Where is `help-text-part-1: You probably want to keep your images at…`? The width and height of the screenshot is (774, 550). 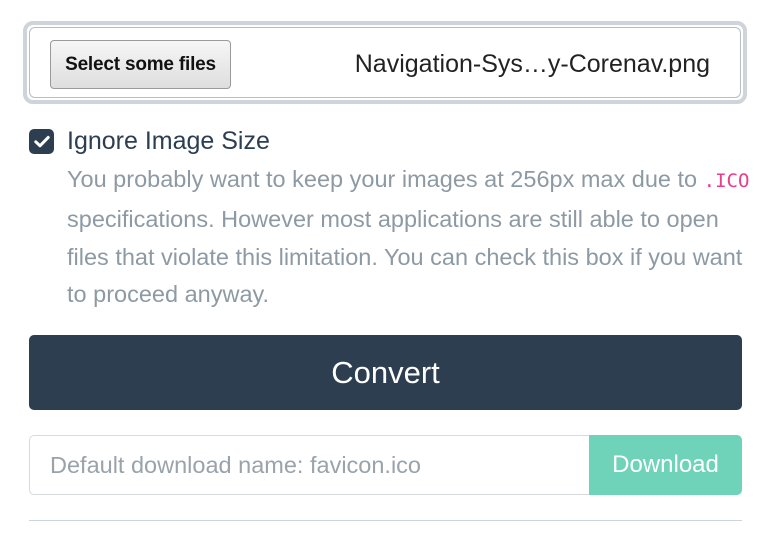
help-text-part-1: You probably want to keep your images at… is located at coordinates (385, 179).